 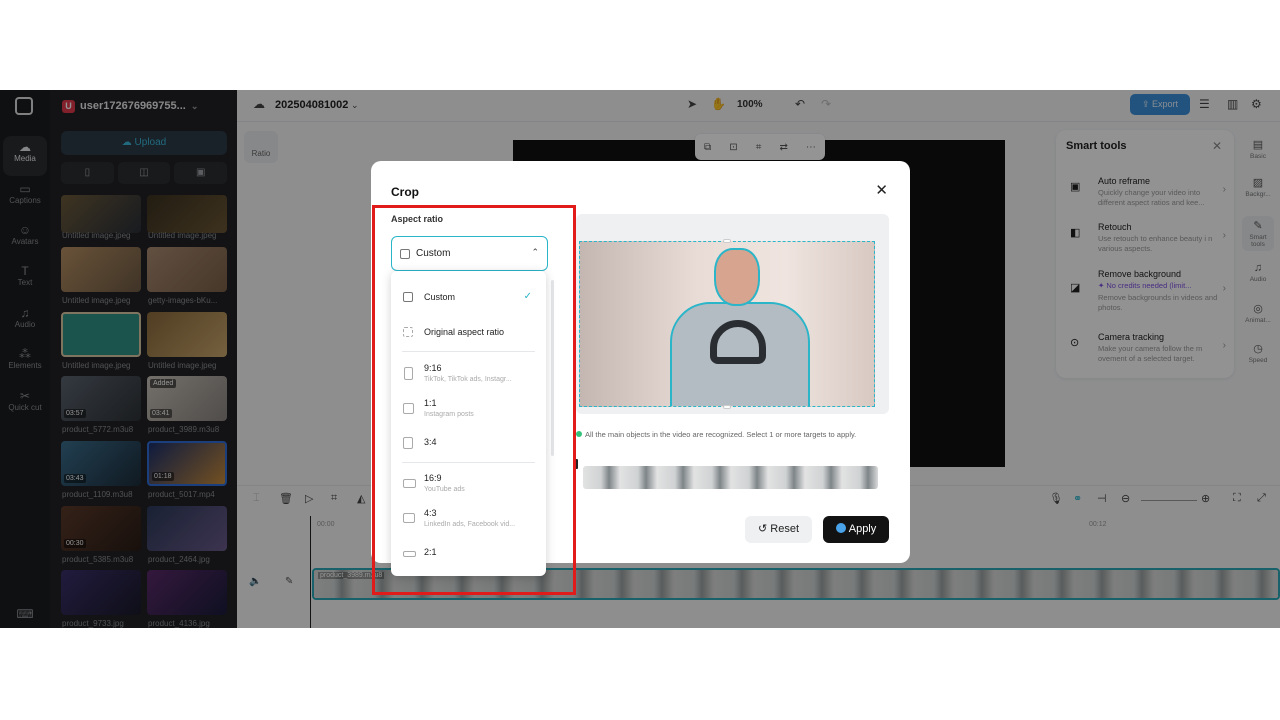 I want to click on apply-button: Apply, so click(x=856, y=529).